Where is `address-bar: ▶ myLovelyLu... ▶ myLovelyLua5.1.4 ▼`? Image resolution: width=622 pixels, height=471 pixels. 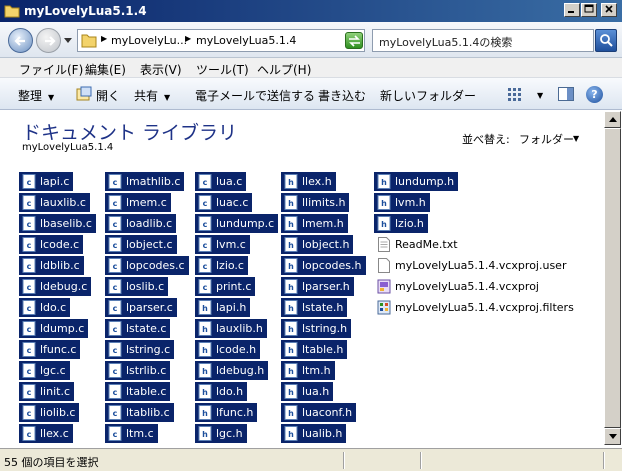
address-bar: ▶ myLovelyLu... ▶ myLovelyLua5.1.4 ▼ is located at coordinates (221, 40).